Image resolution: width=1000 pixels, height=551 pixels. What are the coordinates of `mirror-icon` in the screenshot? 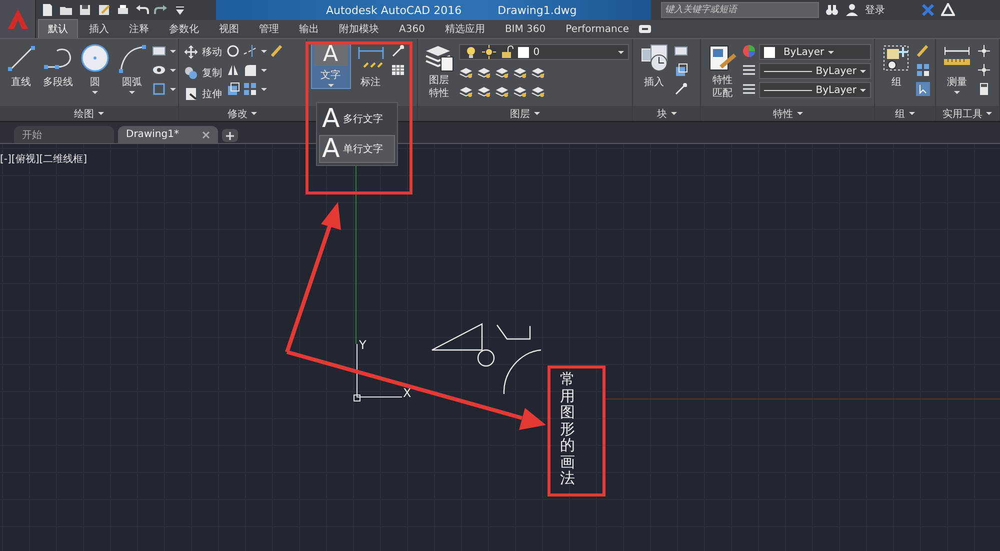 It's located at (233, 70).